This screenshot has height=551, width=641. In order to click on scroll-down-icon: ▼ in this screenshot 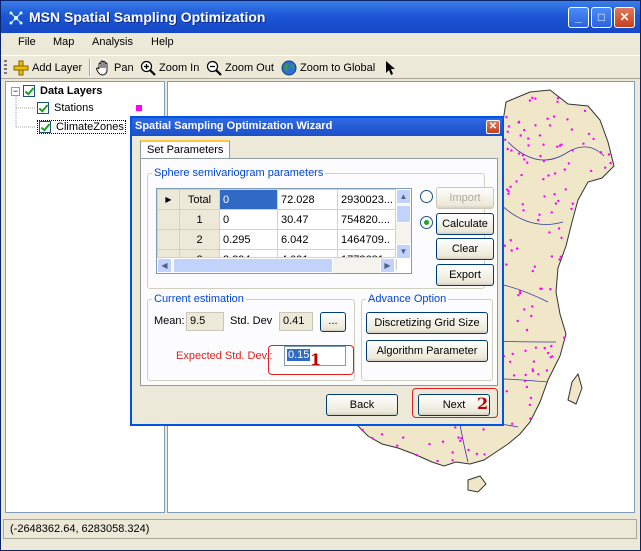, I will do `click(403, 251)`.